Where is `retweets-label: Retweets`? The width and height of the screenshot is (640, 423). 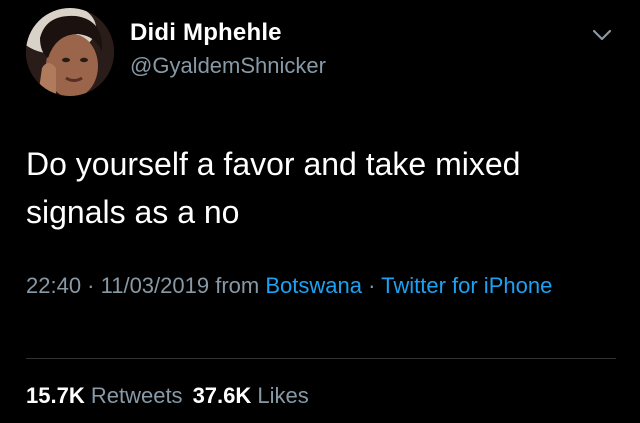 retweets-label: Retweets is located at coordinates (136, 395).